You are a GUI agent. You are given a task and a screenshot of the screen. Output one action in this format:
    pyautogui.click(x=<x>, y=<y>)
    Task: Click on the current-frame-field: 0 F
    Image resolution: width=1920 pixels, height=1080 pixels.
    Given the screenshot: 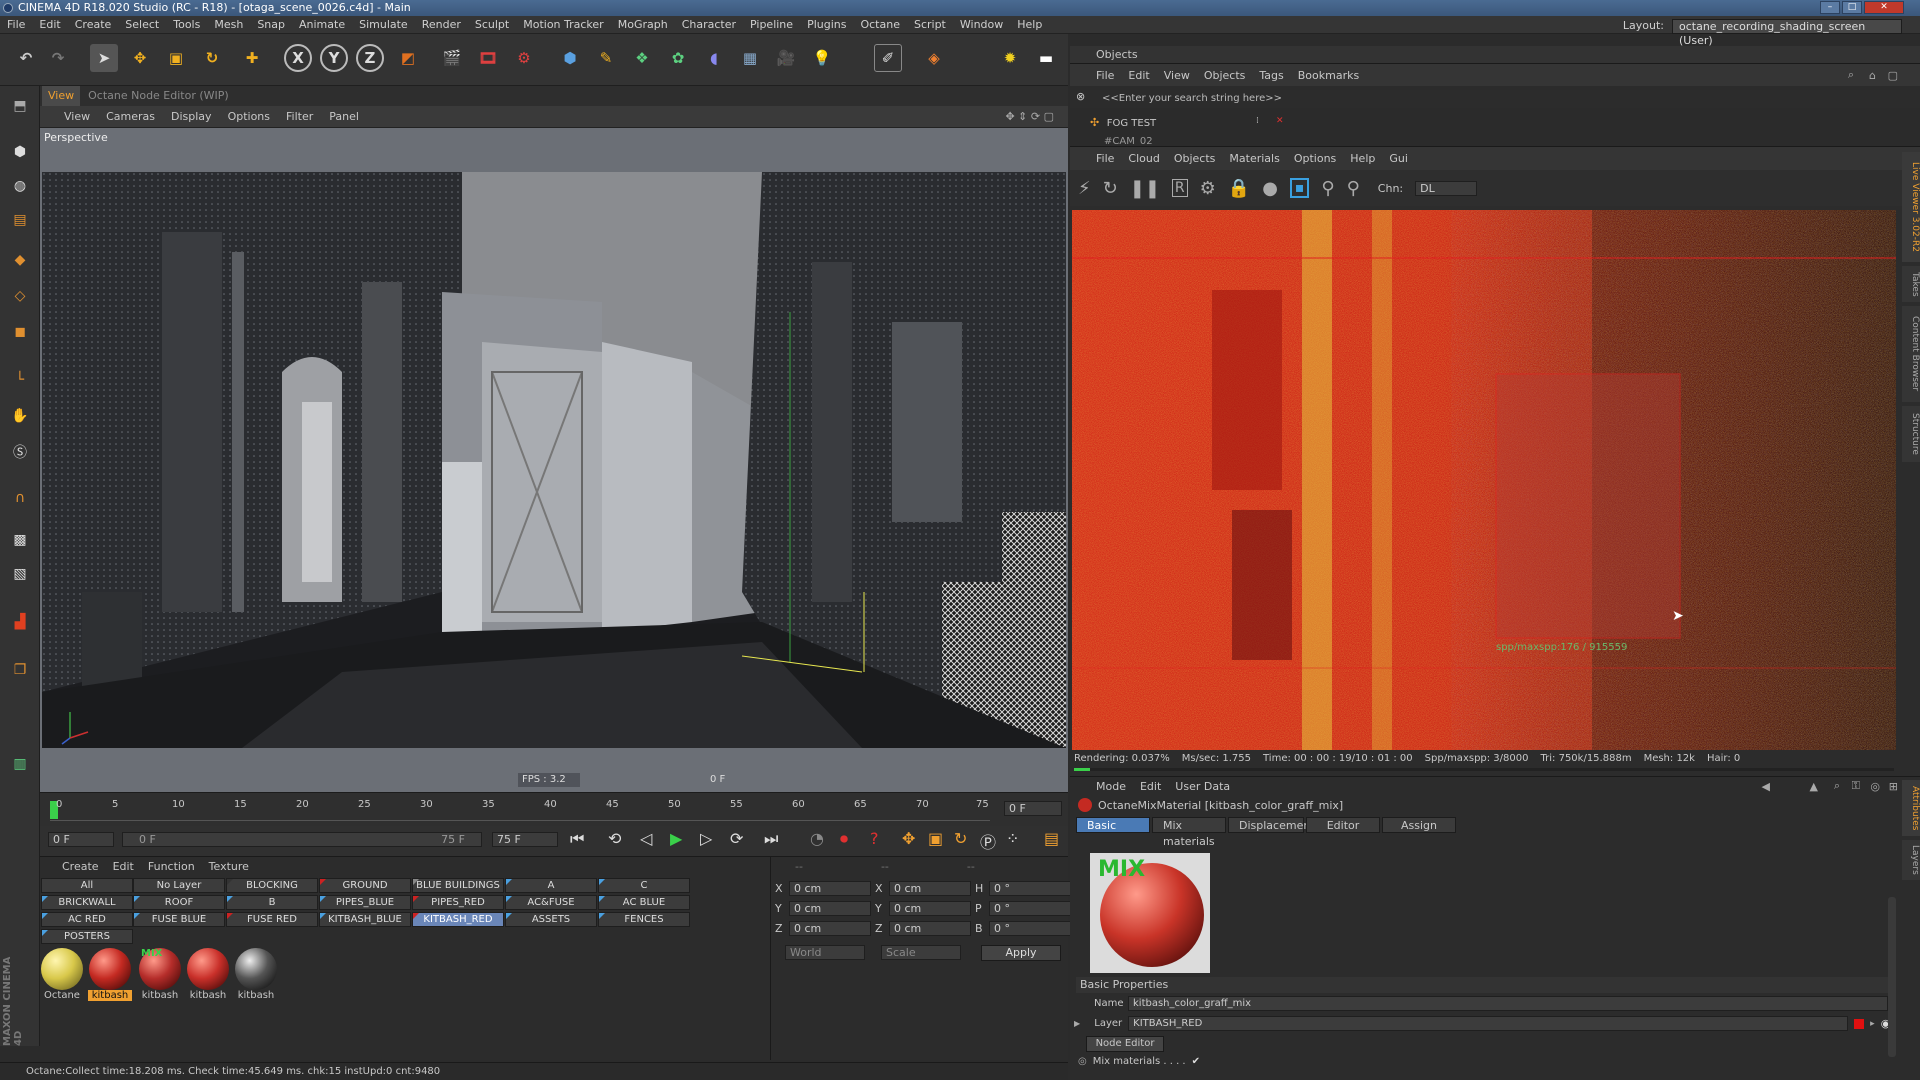 What is the action you would take?
    pyautogui.click(x=1033, y=808)
    